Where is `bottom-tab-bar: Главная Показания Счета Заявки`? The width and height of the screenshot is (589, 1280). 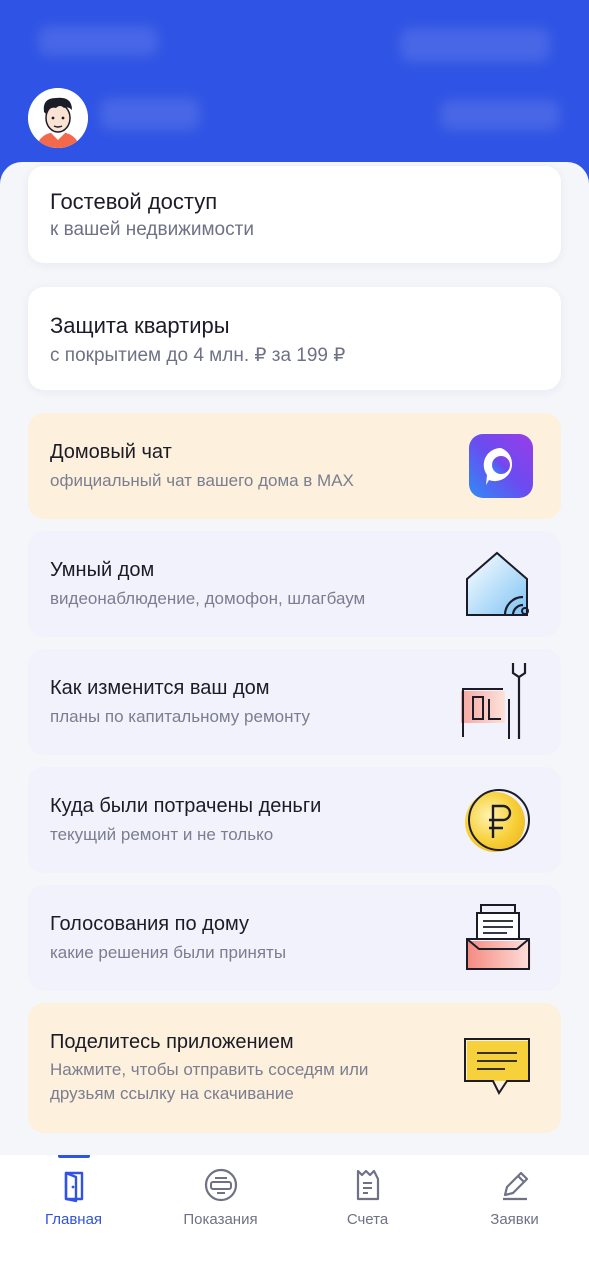 bottom-tab-bar: Главная Показания Счета Заявки is located at coordinates (294, 1217).